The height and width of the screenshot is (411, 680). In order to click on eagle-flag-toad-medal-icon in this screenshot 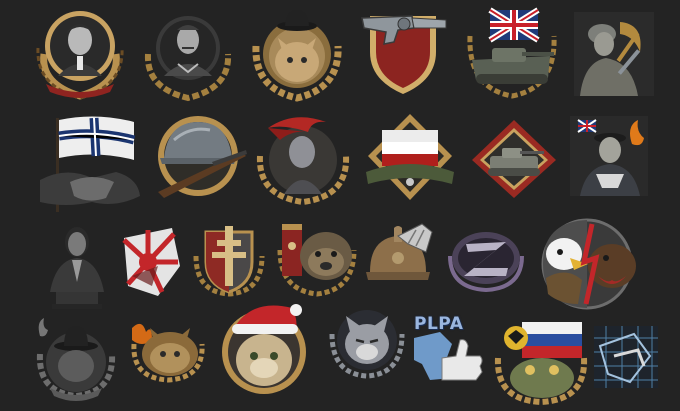, I will do `click(541, 362)`.